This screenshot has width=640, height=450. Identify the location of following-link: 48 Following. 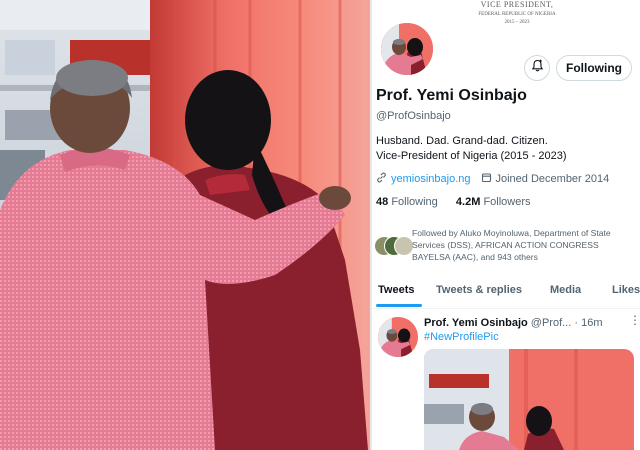
(407, 202).